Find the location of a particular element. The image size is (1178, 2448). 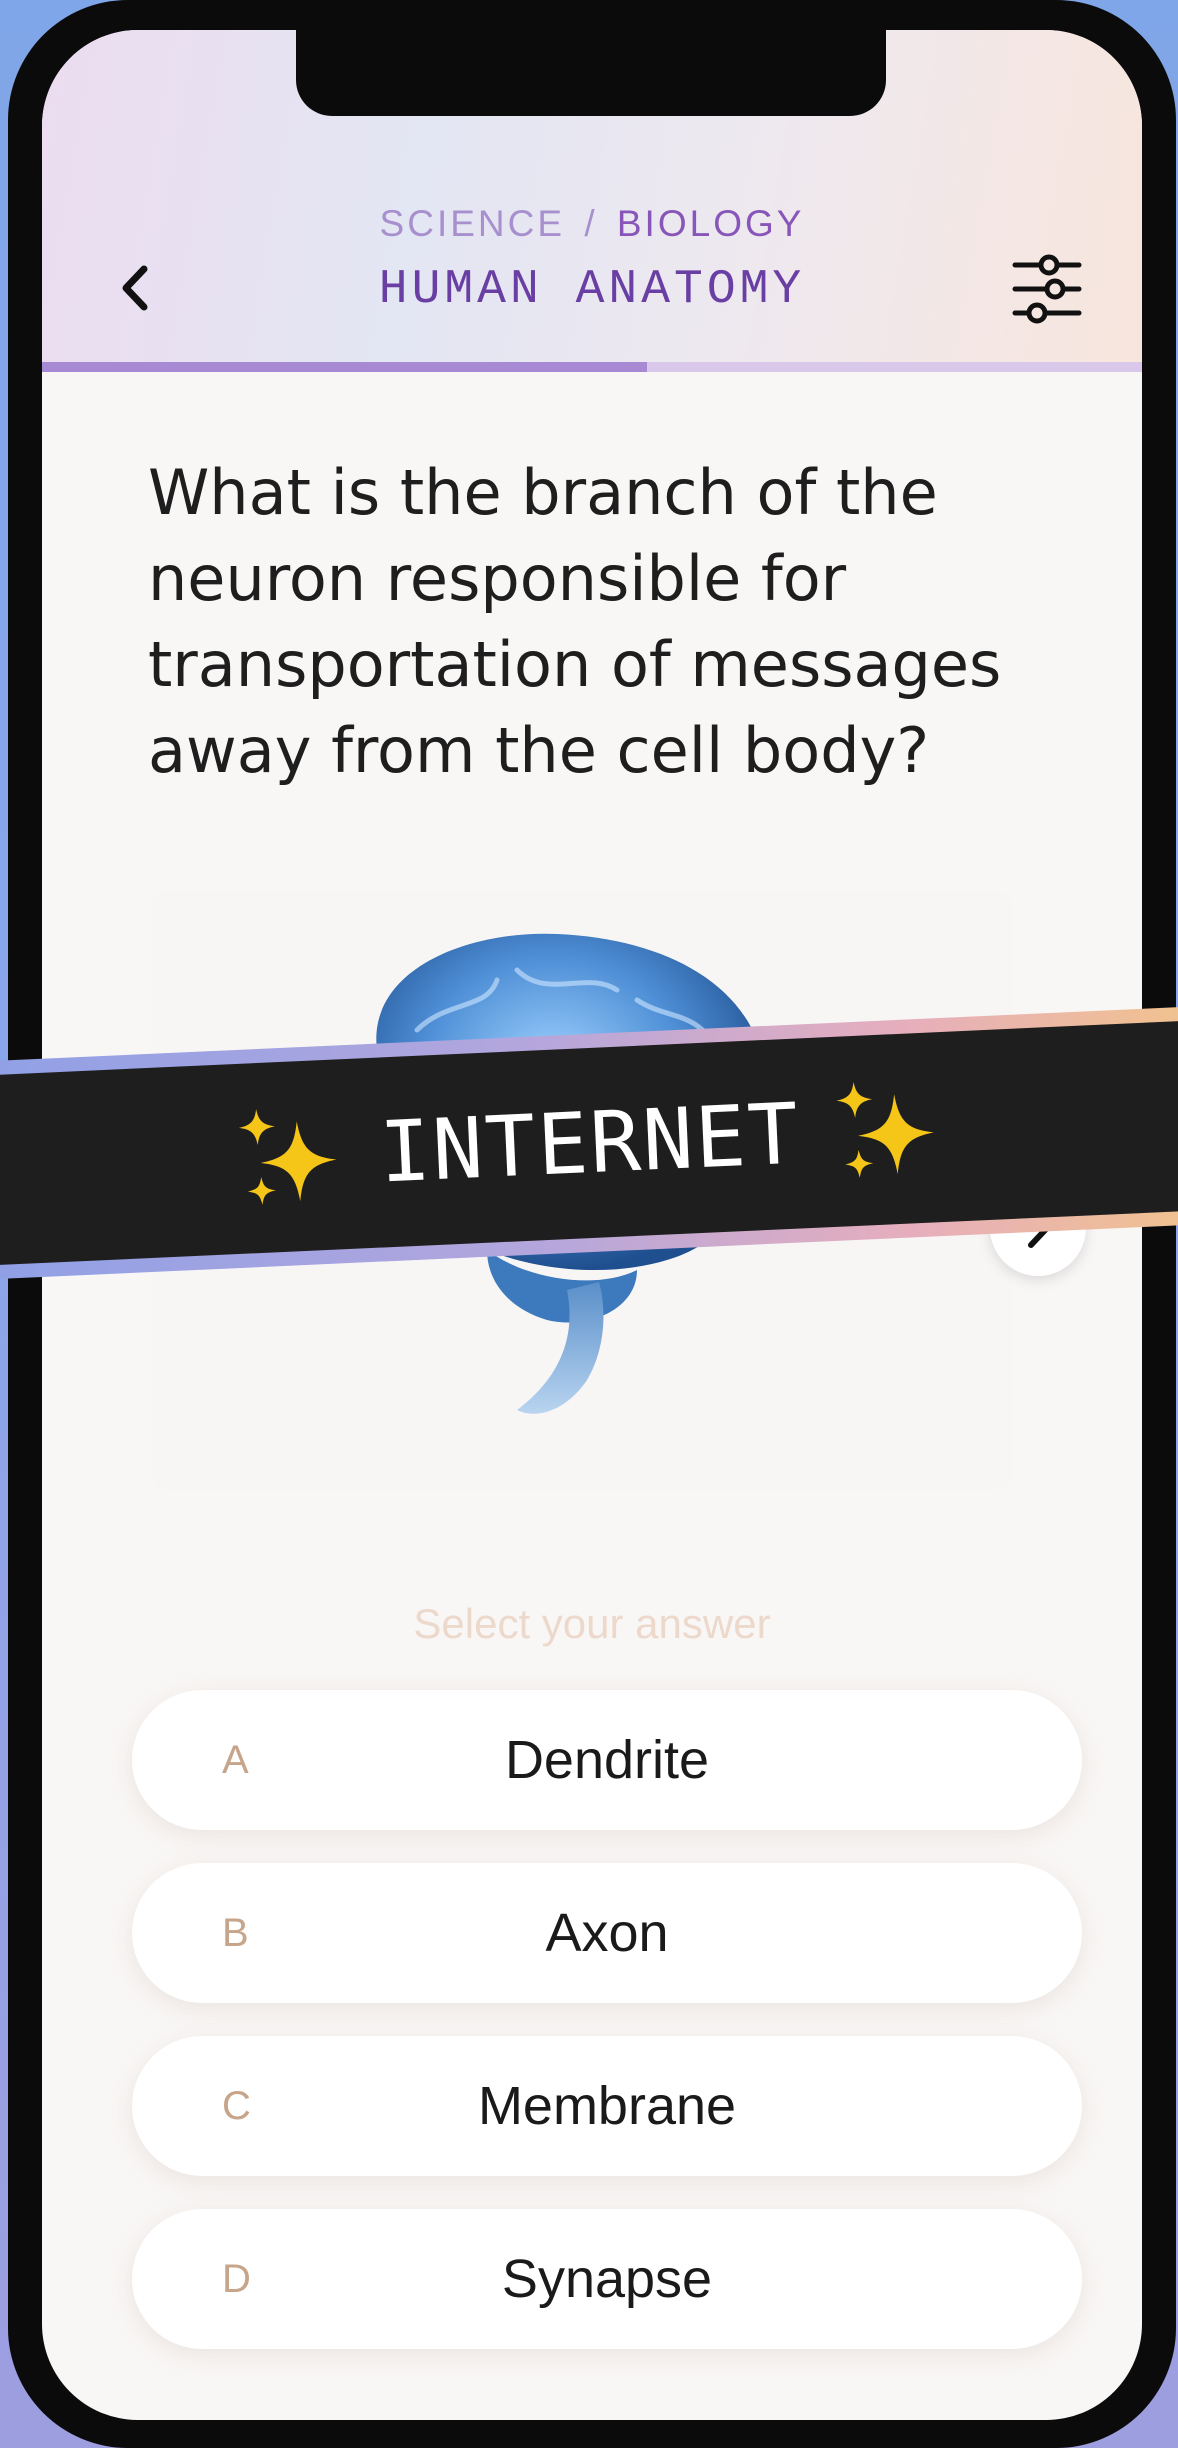

answer-text: Axon is located at coordinates (607, 1933).